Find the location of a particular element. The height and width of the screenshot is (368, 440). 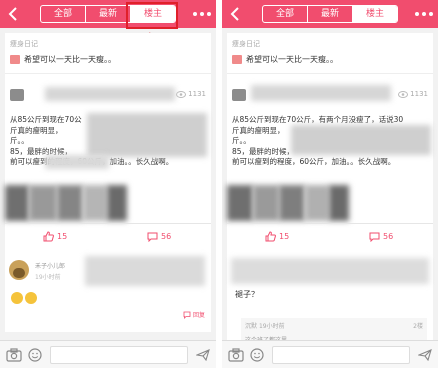

comment-time: 19小时前 is located at coordinates (48, 277).